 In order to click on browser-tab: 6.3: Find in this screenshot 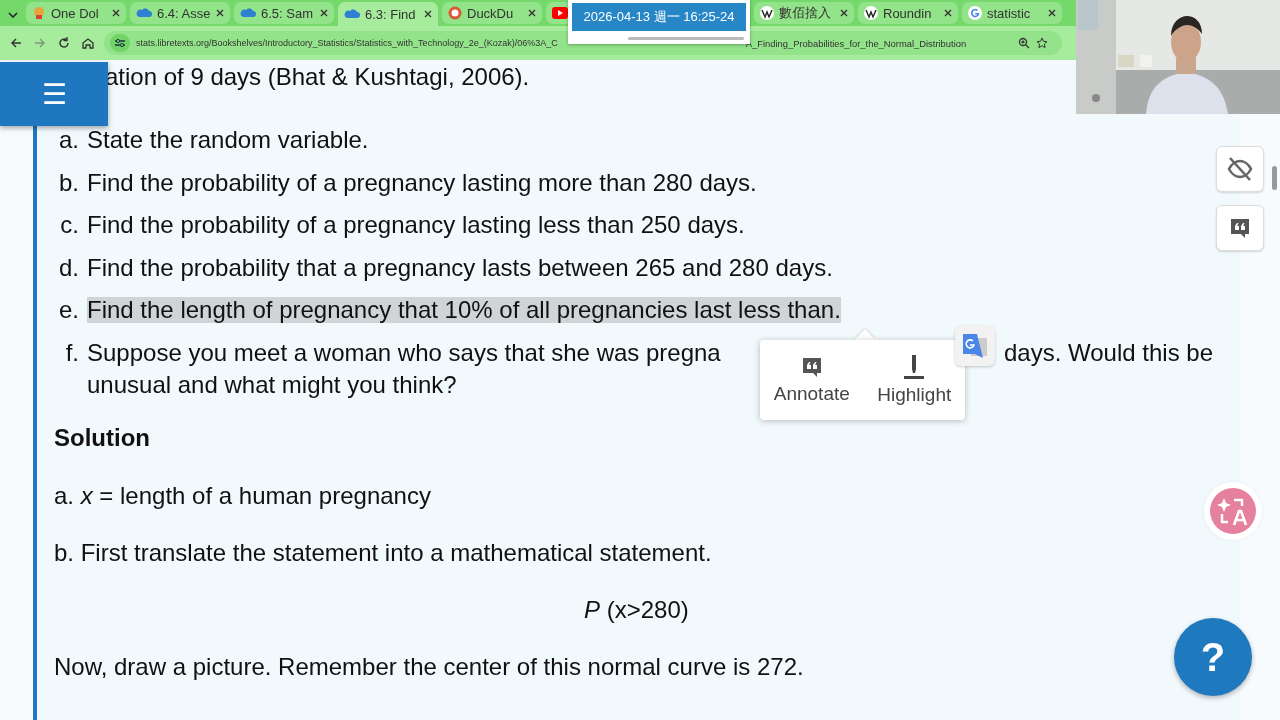, I will do `click(388, 14)`.